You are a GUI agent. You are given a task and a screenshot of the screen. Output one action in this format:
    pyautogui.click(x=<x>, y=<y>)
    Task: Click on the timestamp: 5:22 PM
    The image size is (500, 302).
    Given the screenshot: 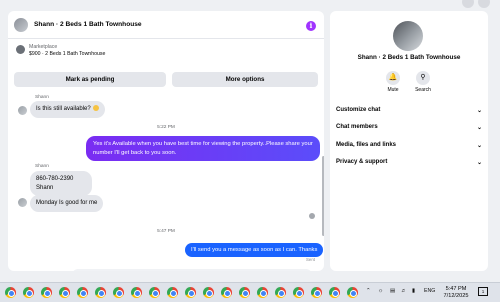 What is the action you would take?
    pyautogui.click(x=166, y=127)
    